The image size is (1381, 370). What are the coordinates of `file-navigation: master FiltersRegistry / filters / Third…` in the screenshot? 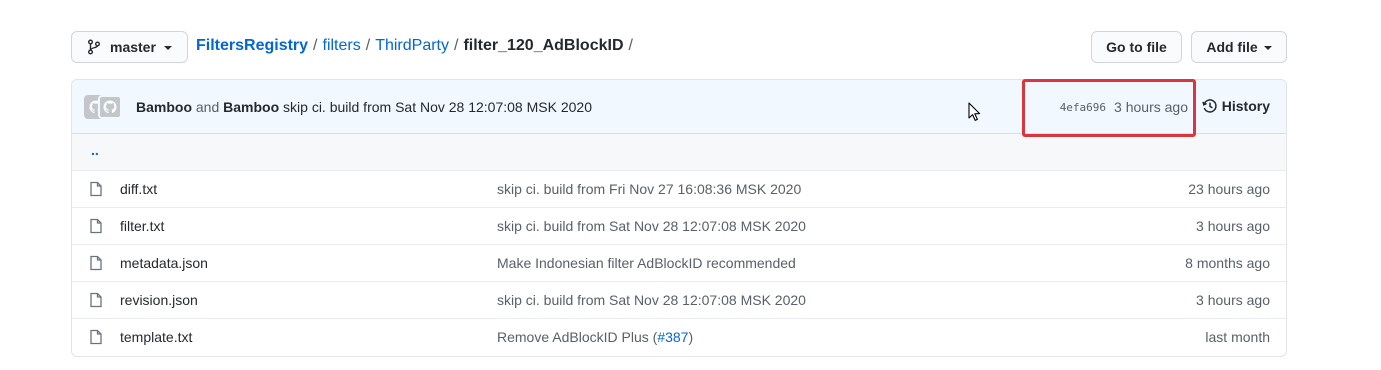 It's located at (679, 47).